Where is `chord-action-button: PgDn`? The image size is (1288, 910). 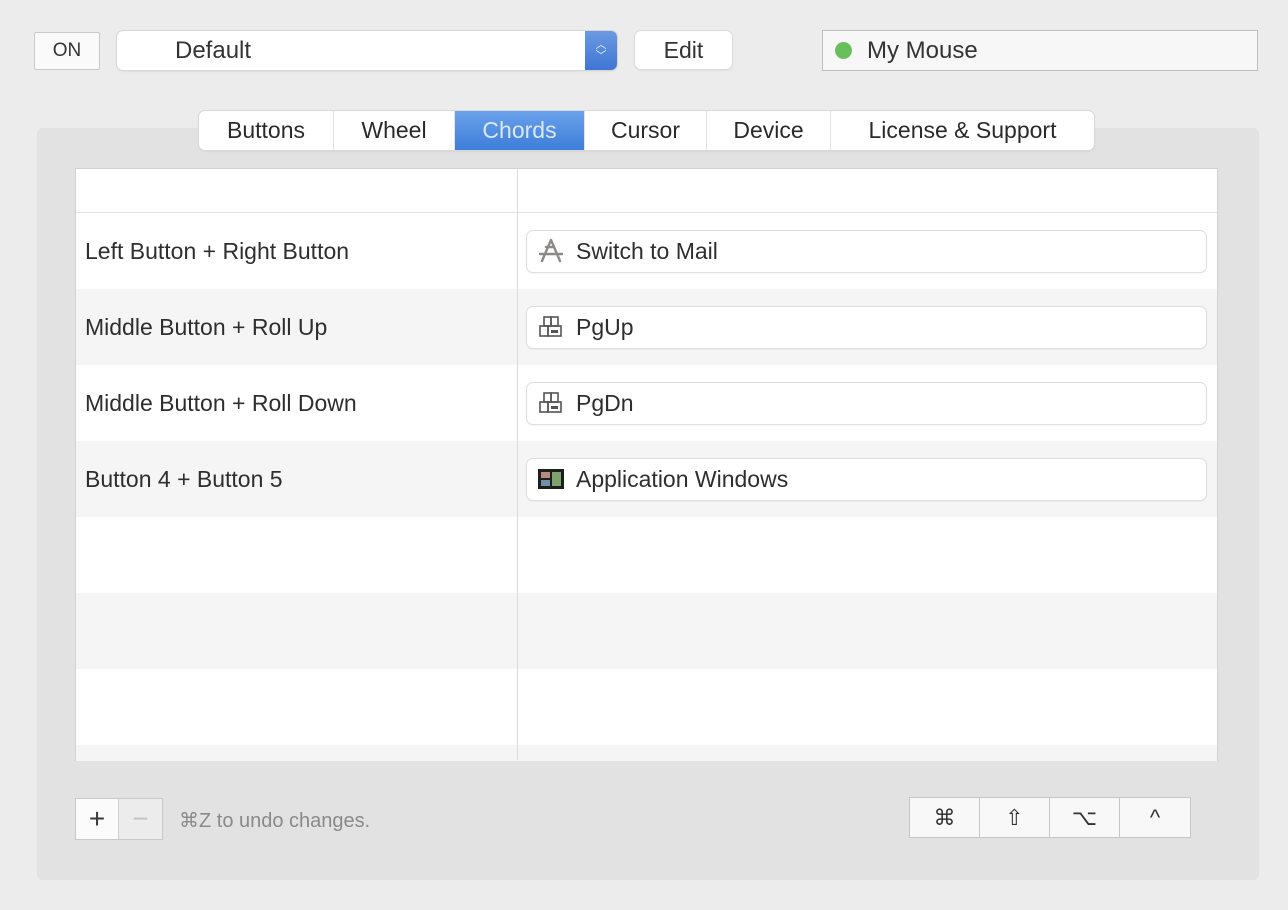 chord-action-button: PgDn is located at coordinates (866, 403).